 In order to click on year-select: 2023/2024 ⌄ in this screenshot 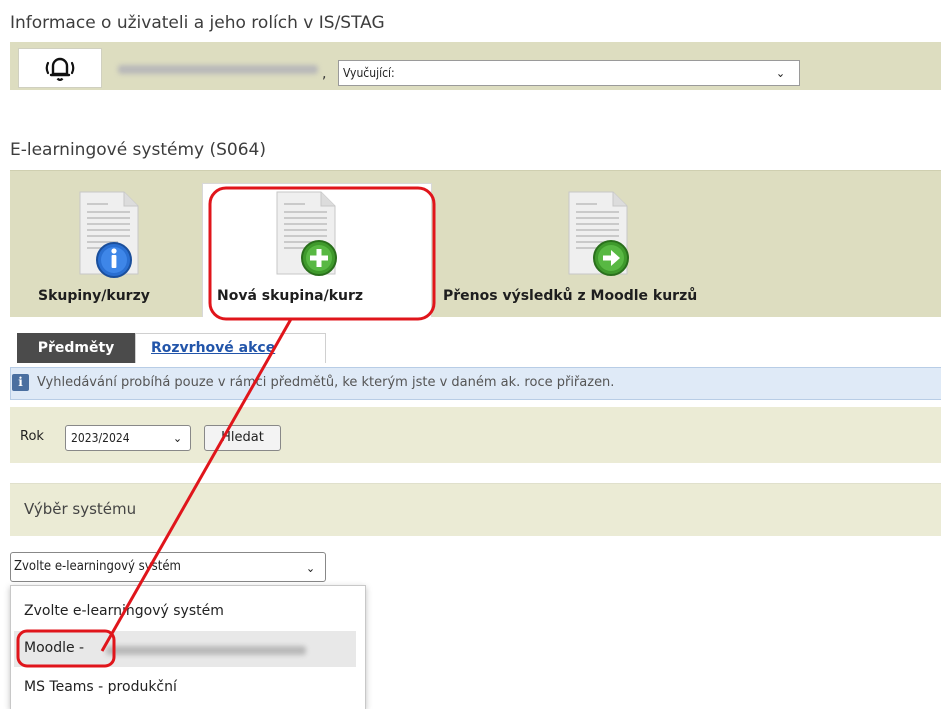, I will do `click(128, 438)`.